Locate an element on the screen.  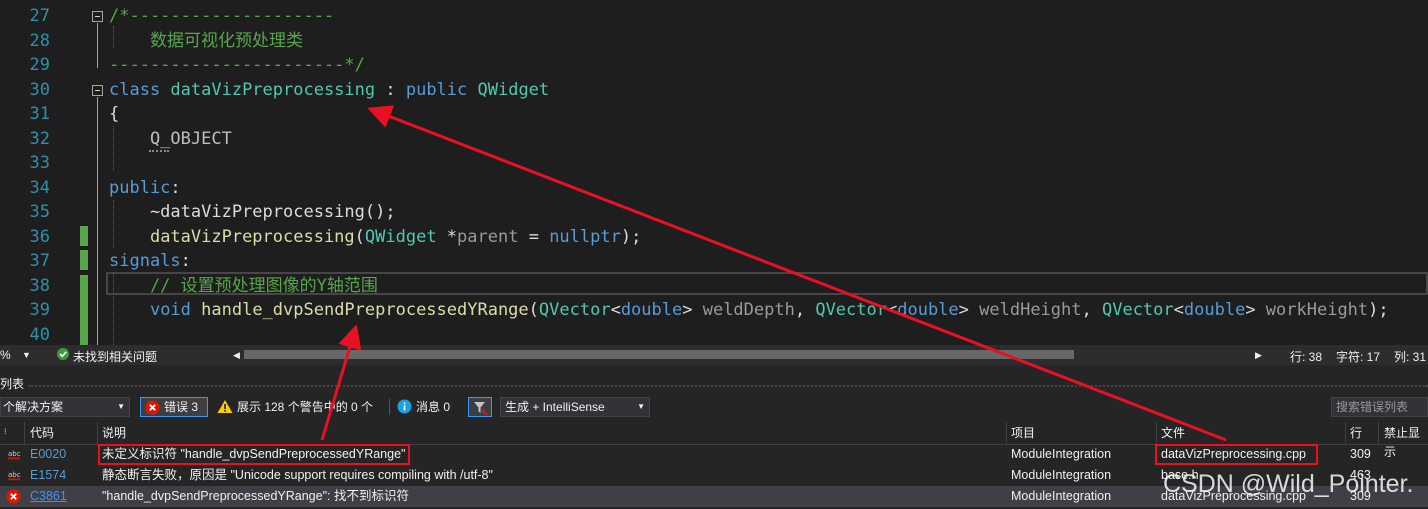
code-line: 数据可视化预处理类 is located at coordinates (206, 41).